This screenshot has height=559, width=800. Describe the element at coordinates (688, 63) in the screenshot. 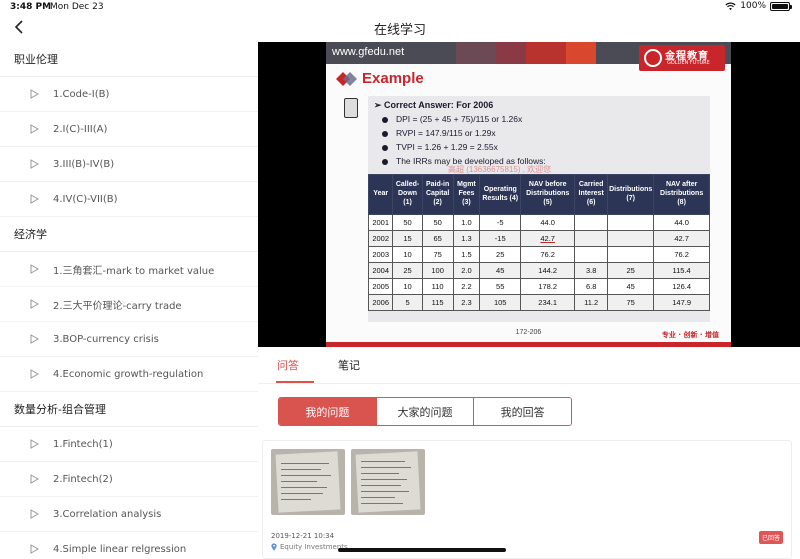

I see `logo-subtext: GOLDEN FUTURE` at that location.